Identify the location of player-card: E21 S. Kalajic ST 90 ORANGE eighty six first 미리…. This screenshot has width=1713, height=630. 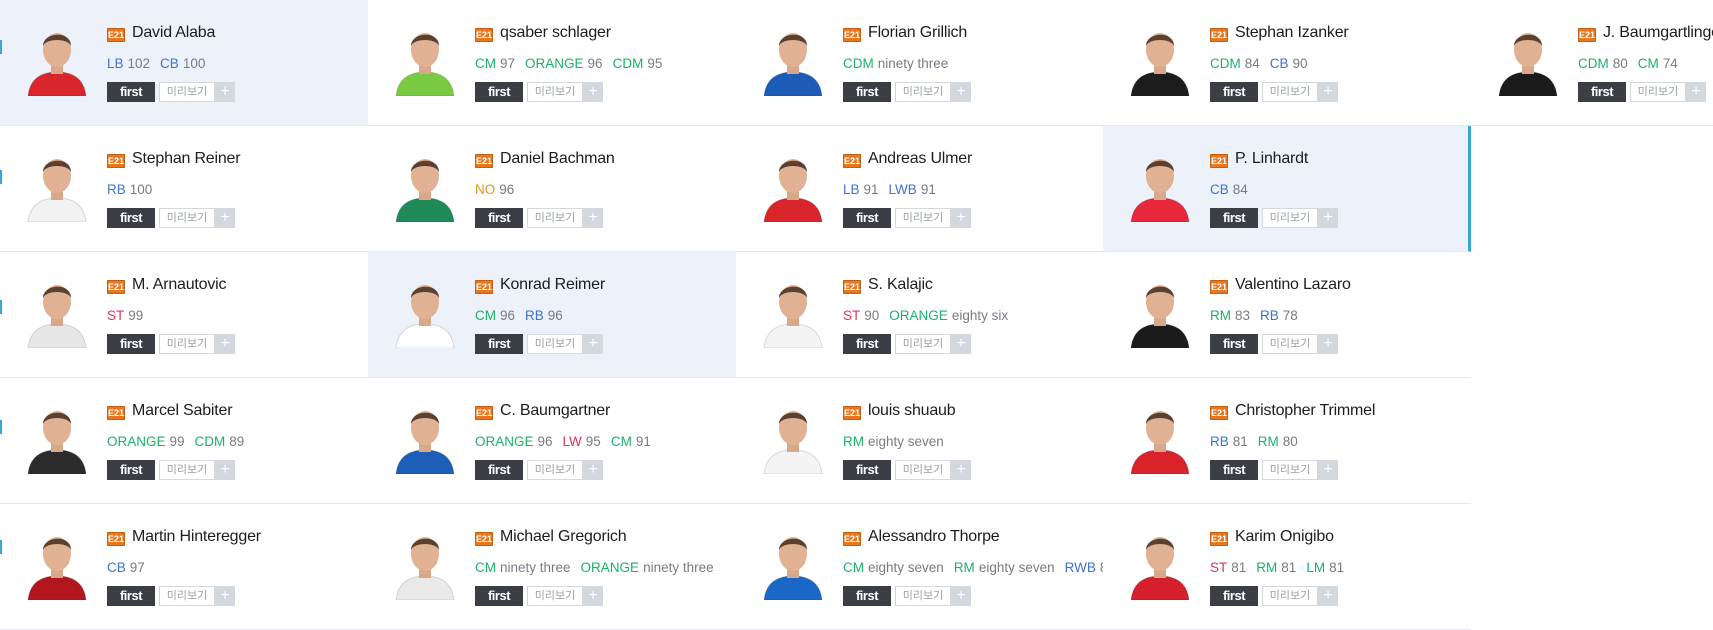
(919, 315).